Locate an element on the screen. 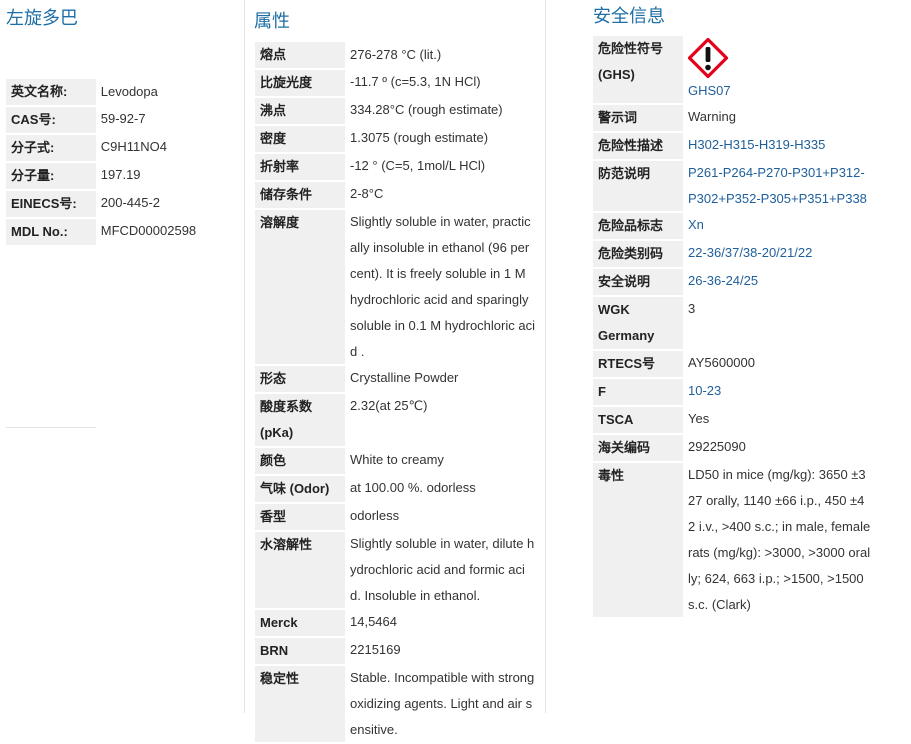 Image resolution: width=911 pixels, height=744 pixels. row-key: 沸点 is located at coordinates (300, 111).